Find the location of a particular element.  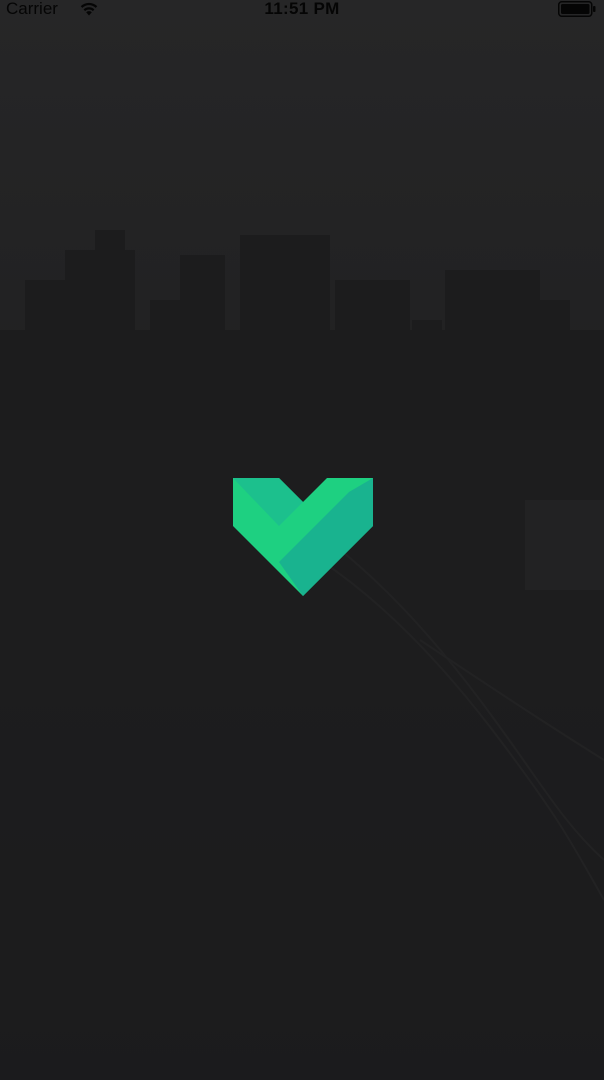

heart-chevron-logo-icon is located at coordinates (303, 537).